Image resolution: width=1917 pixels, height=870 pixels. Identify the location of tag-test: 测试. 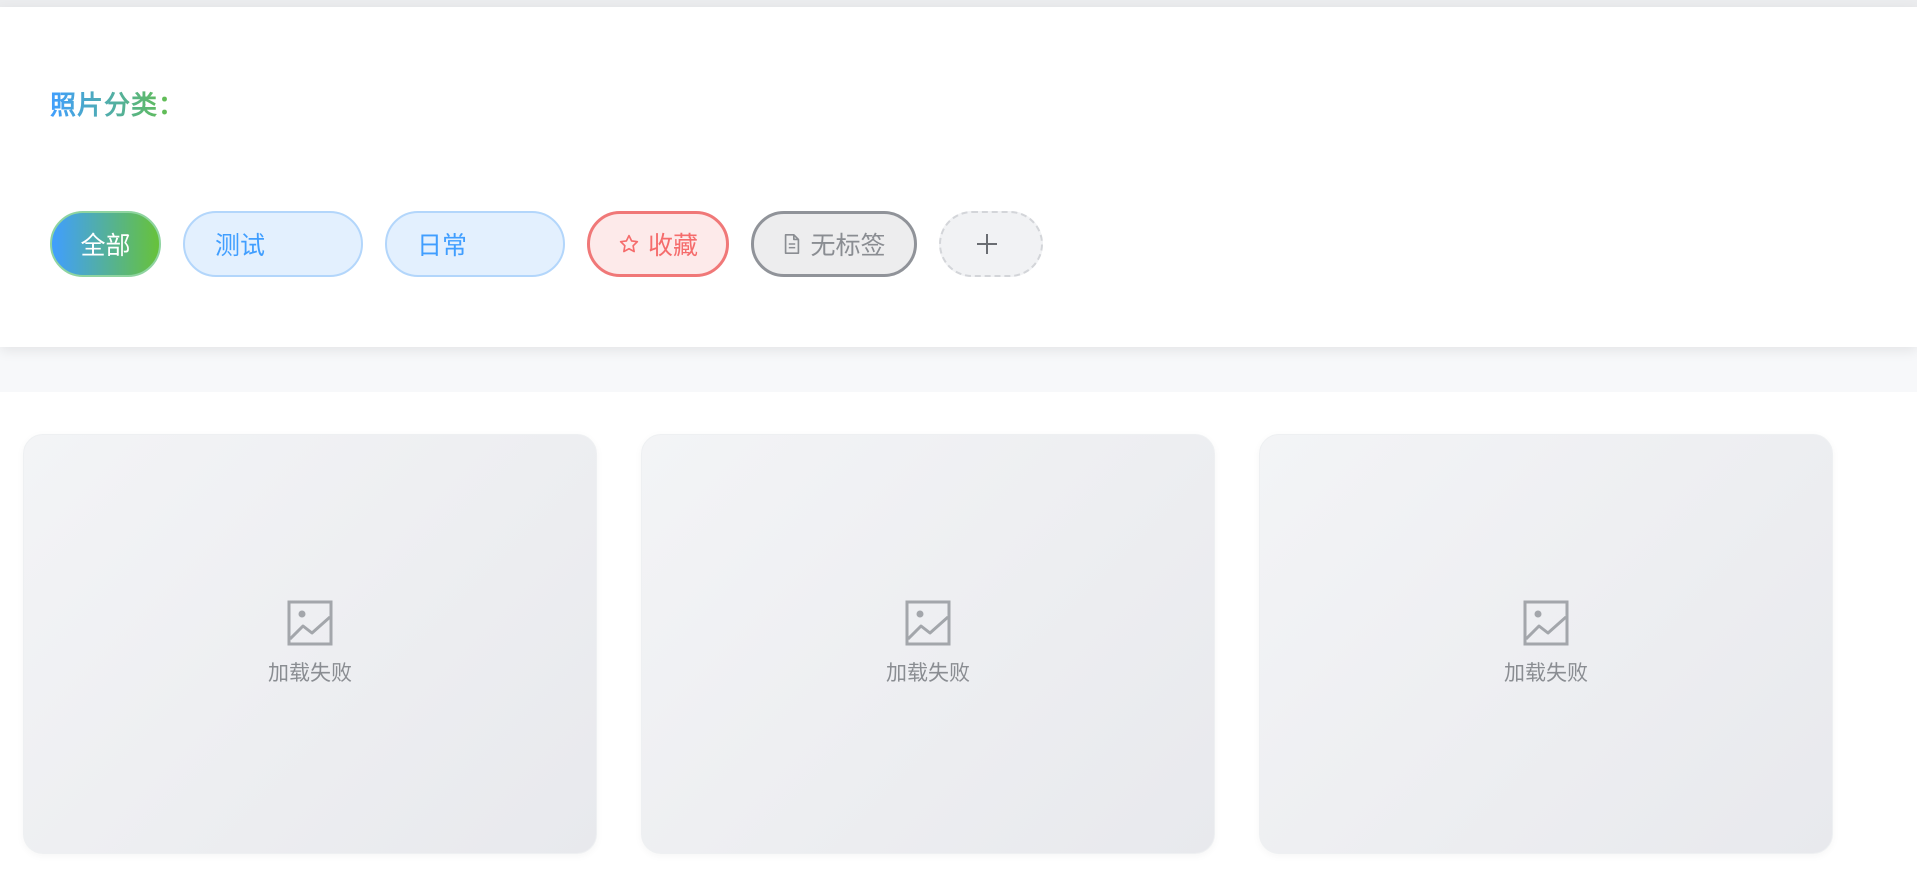
(273, 244).